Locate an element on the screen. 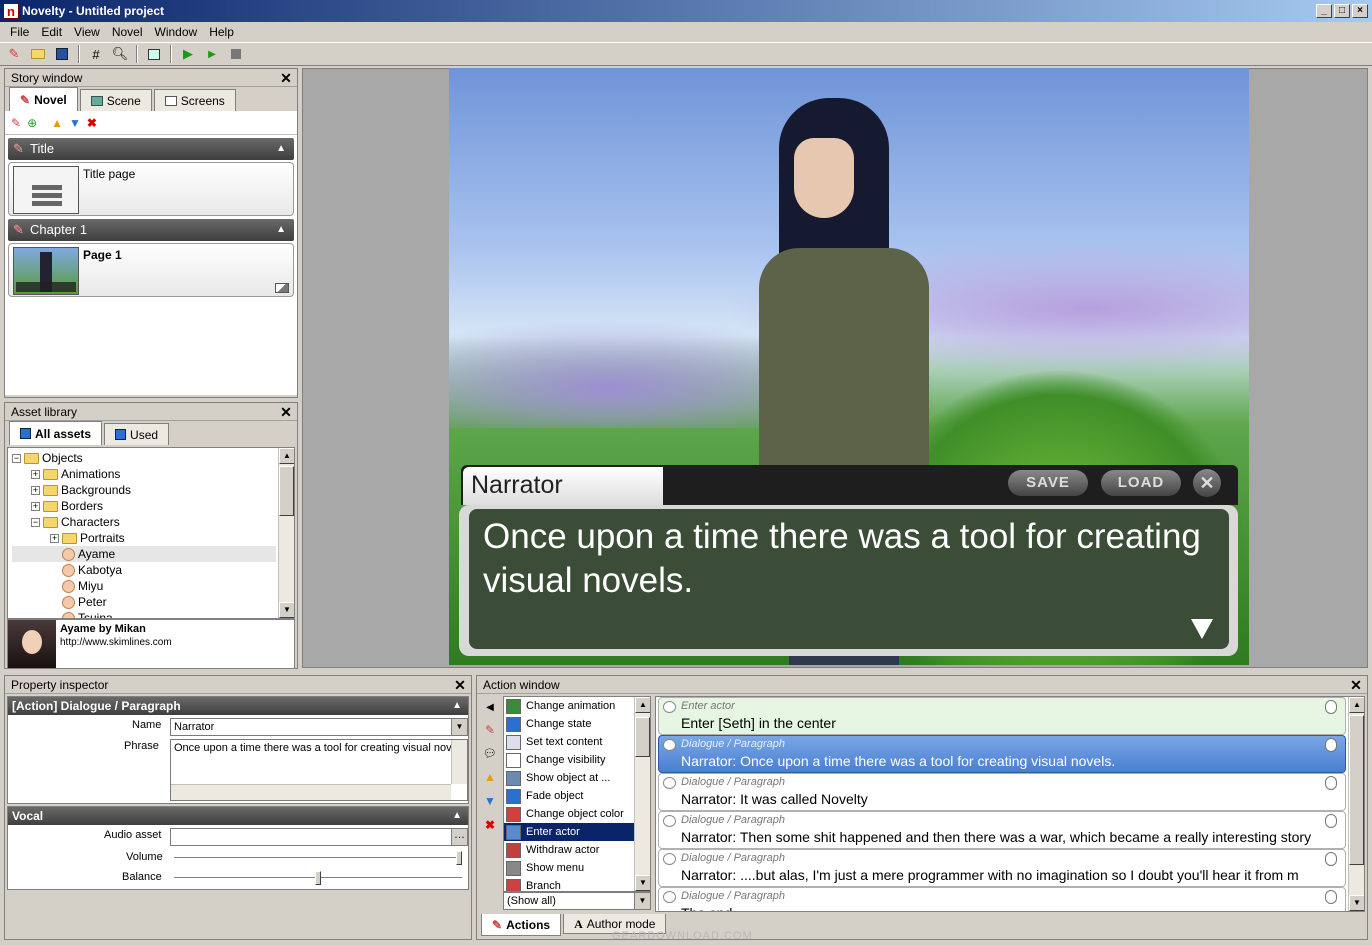 The width and height of the screenshot is (1372, 945). next-arrow-icon is located at coordinates (1202, 629).